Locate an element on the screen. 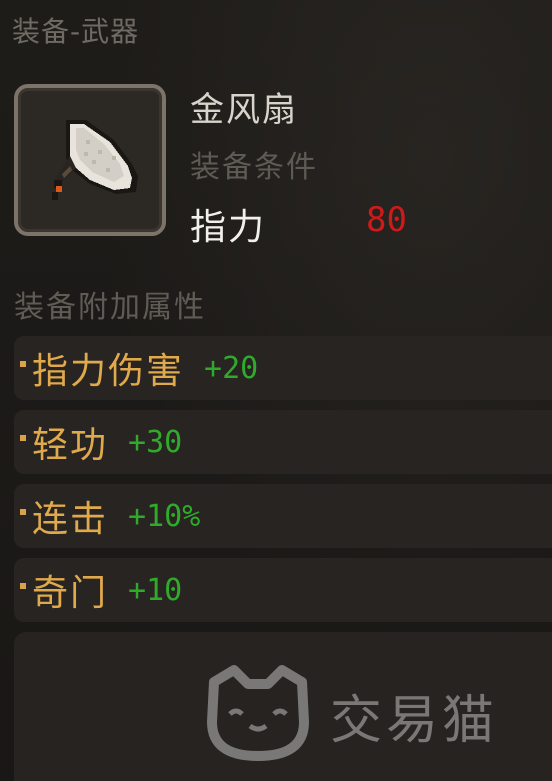 This screenshot has height=781, width=552. requirement-value: 80 is located at coordinates (386, 220).